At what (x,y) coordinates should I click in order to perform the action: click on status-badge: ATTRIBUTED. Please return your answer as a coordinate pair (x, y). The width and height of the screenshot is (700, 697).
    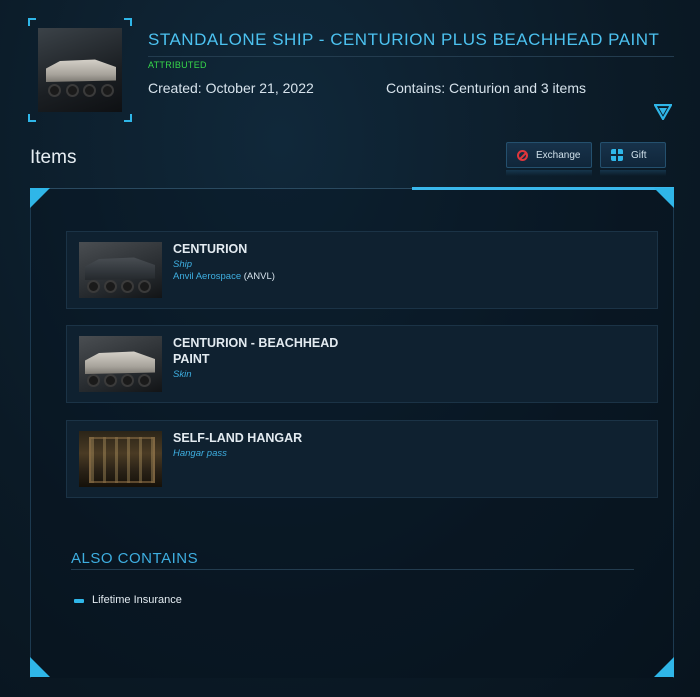
    Looking at the image, I should click on (177, 65).